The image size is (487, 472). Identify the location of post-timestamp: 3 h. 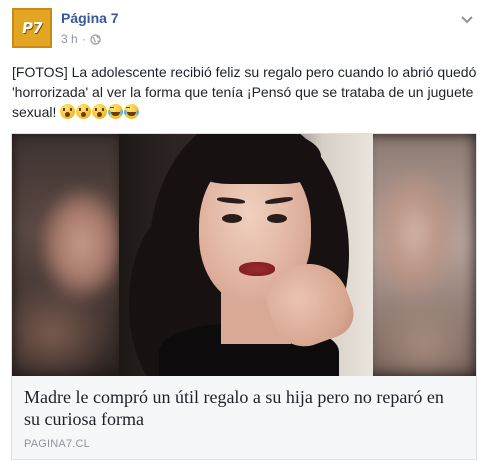
(69, 39).